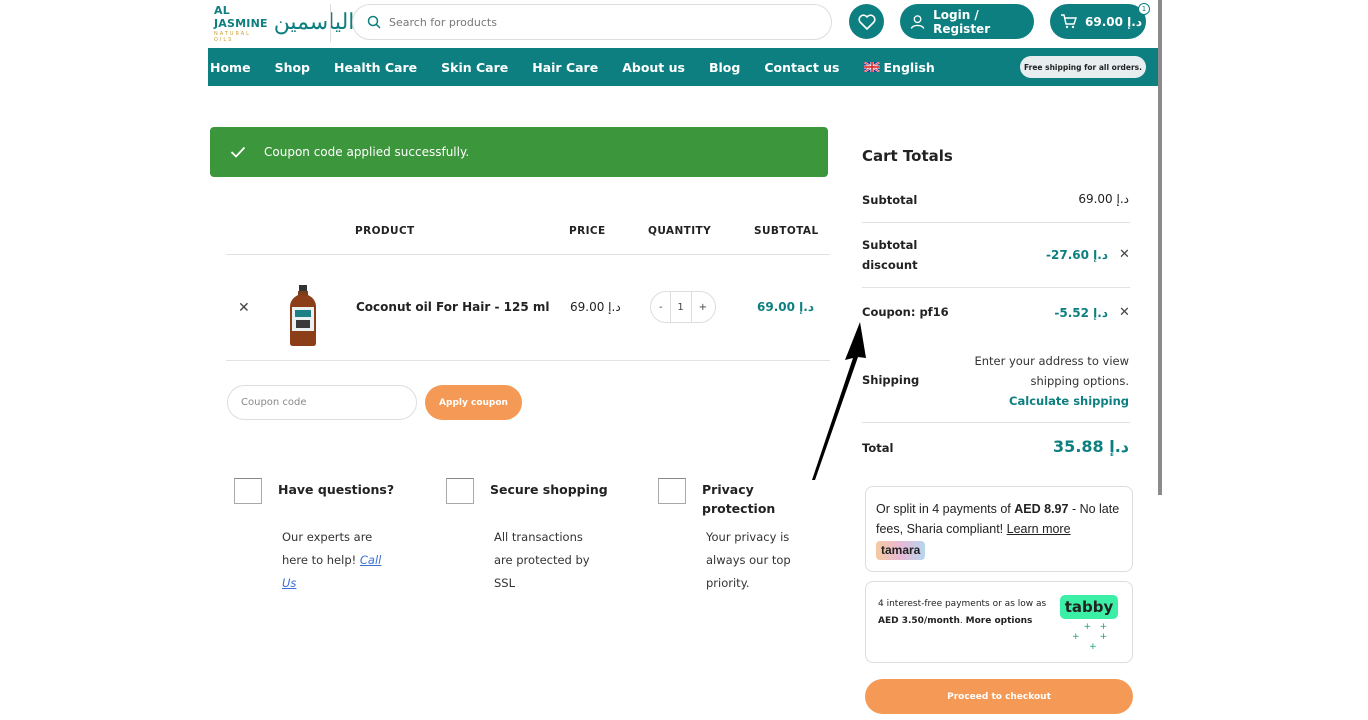  What do you see at coordinates (1091, 446) in the screenshot?
I see `total-value: د.إ 35.88` at bounding box center [1091, 446].